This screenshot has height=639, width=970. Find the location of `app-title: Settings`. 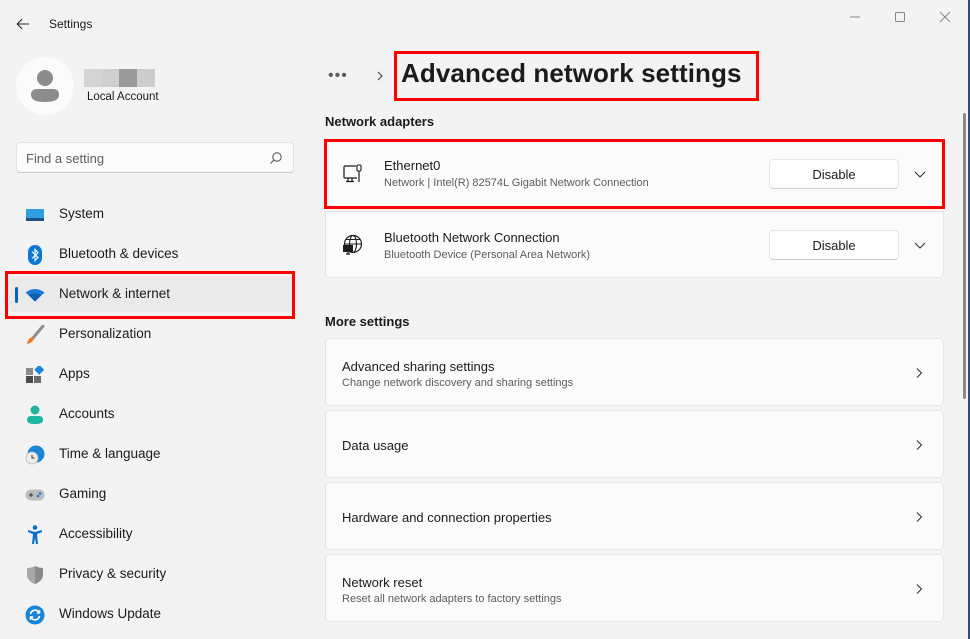

app-title: Settings is located at coordinates (71, 24).